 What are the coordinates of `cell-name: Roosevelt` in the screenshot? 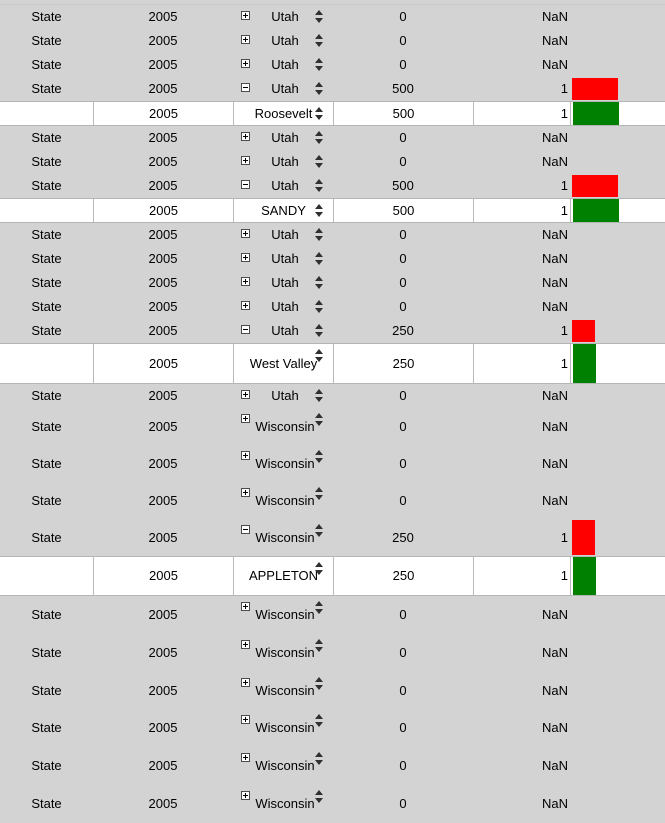 It's located at (283, 113).